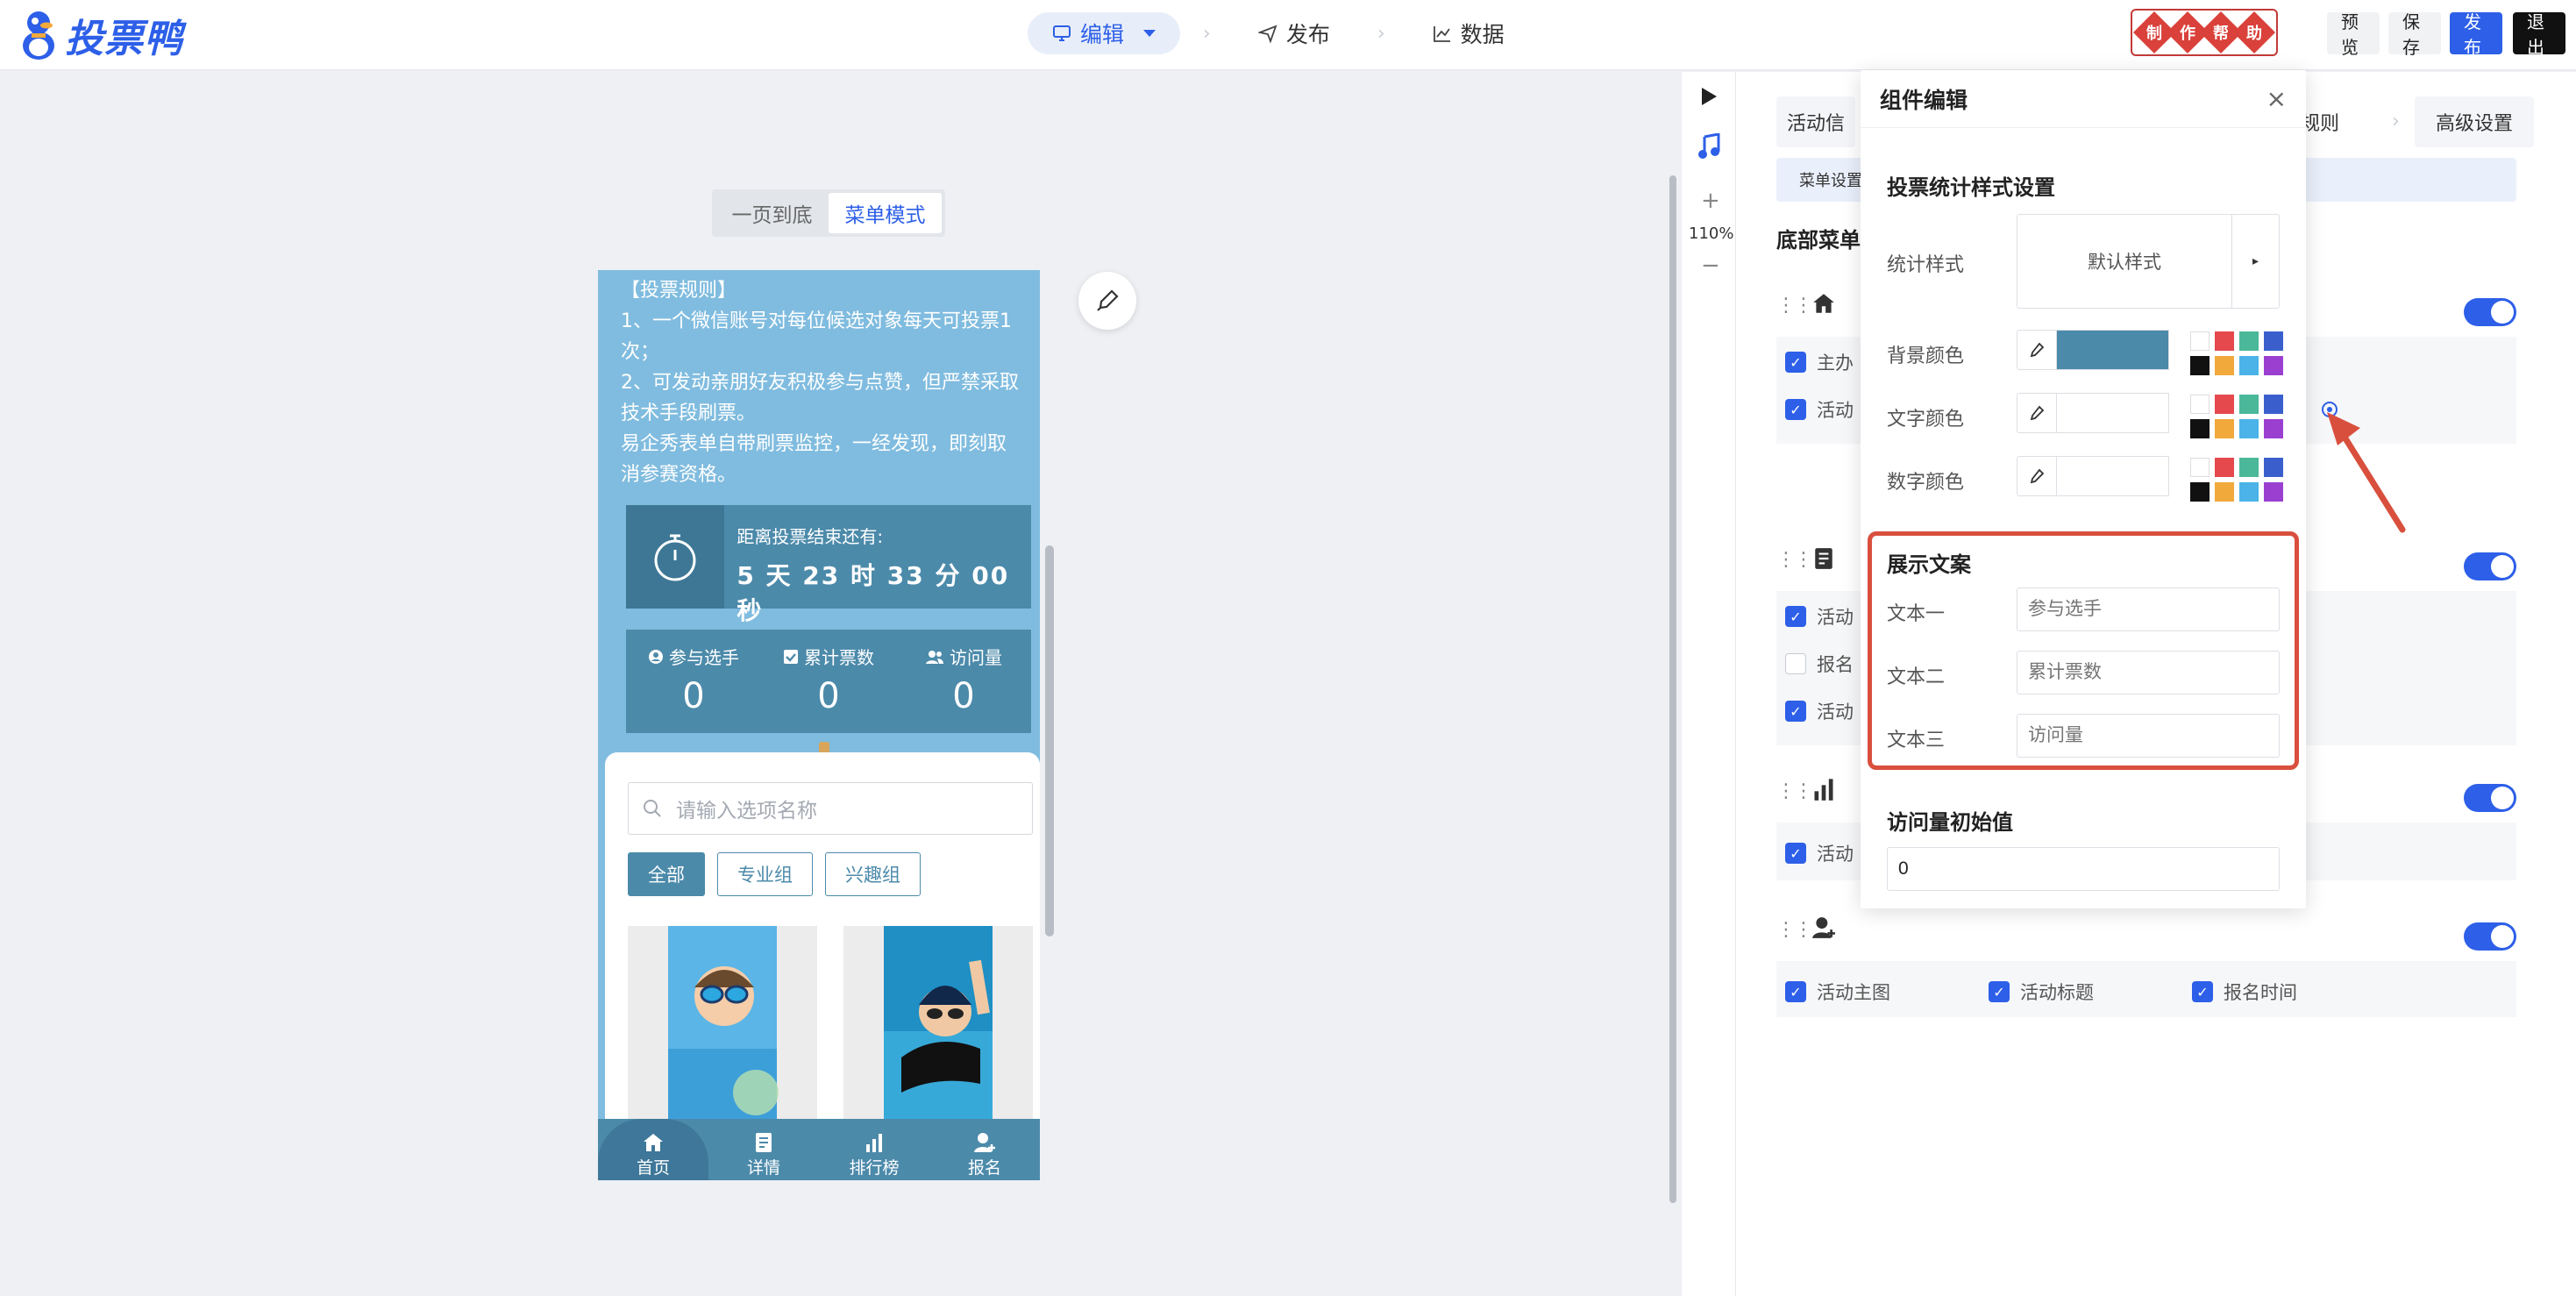 This screenshot has width=2576, height=1296. What do you see at coordinates (656, 656) in the screenshot?
I see `user-circle-icon` at bounding box center [656, 656].